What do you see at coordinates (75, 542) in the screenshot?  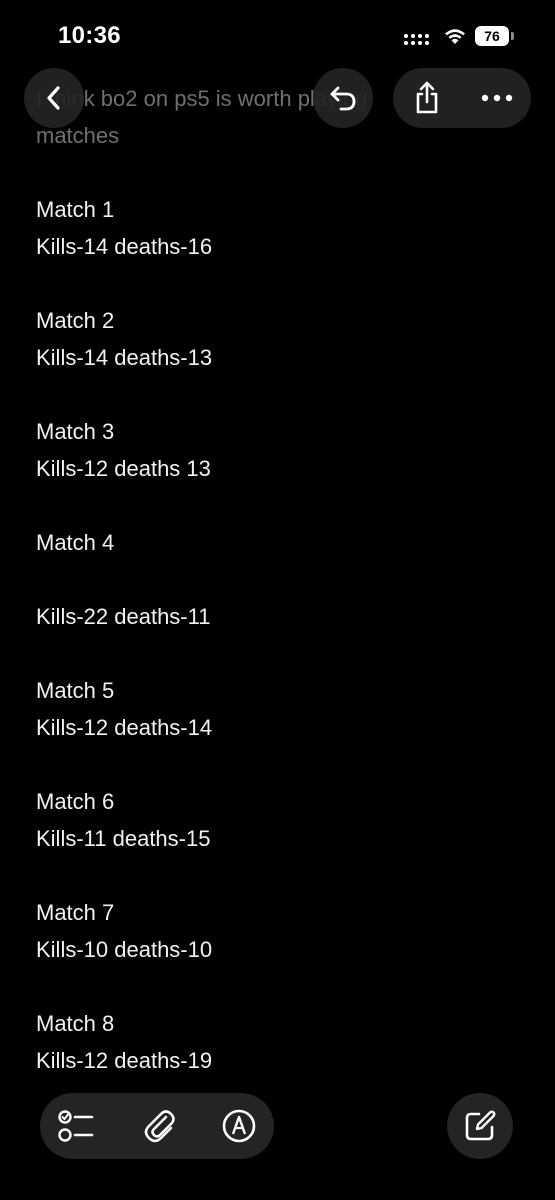 I see `match-label: Match 4` at bounding box center [75, 542].